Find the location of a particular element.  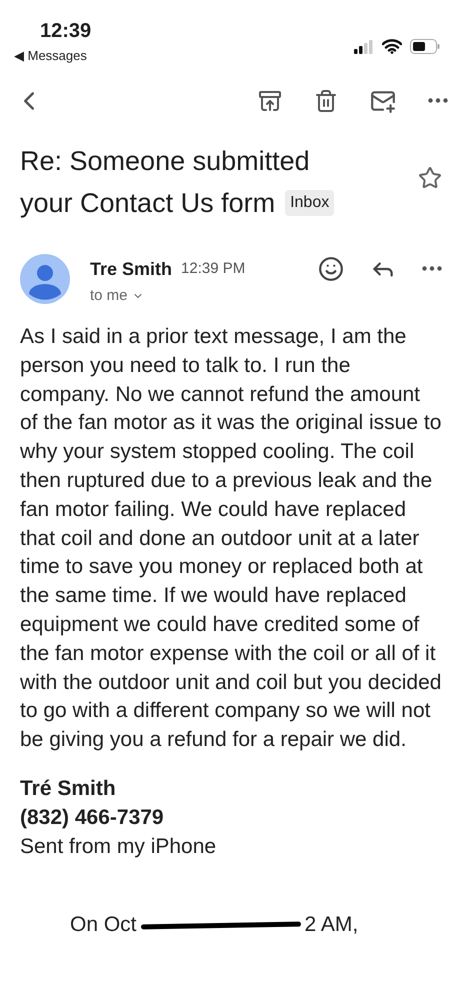

delete-button is located at coordinates (326, 100).